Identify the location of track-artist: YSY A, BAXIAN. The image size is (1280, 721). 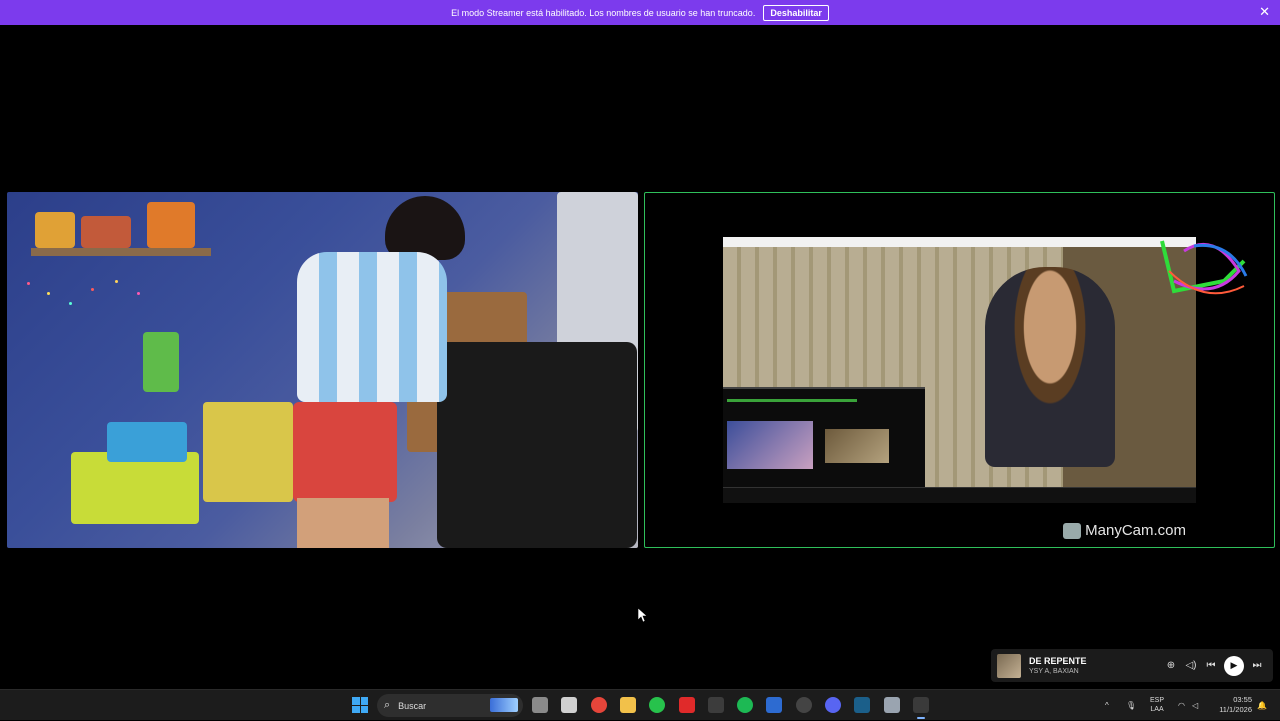
(1054, 671).